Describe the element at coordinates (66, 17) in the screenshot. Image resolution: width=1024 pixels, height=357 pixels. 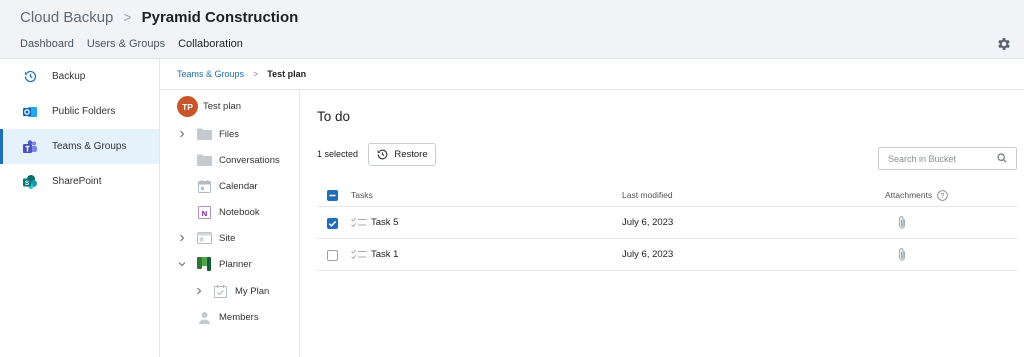
I see `app-name-link: Cloud Backup` at that location.